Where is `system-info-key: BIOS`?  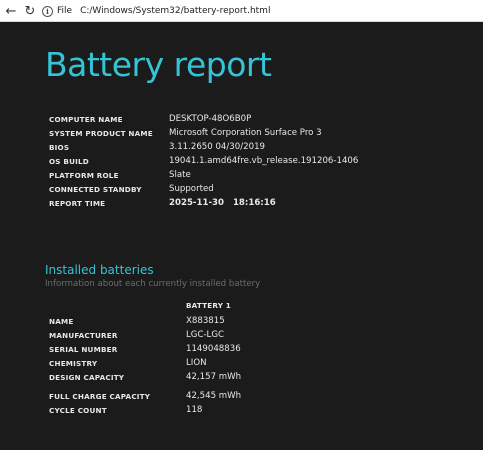 system-info-key: BIOS is located at coordinates (59, 147).